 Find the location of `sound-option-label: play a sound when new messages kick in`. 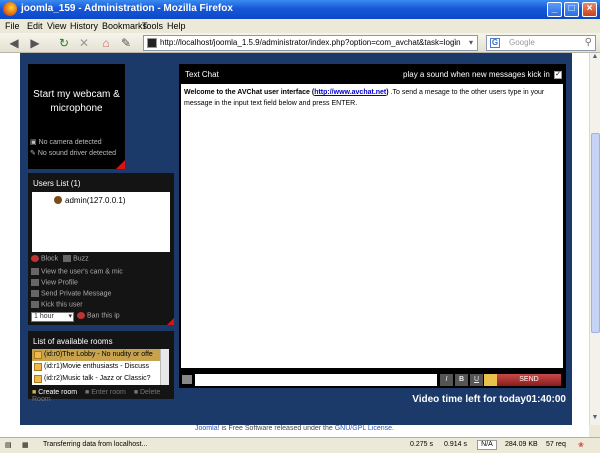

sound-option-label: play a sound when new messages kick in is located at coordinates (476, 74).